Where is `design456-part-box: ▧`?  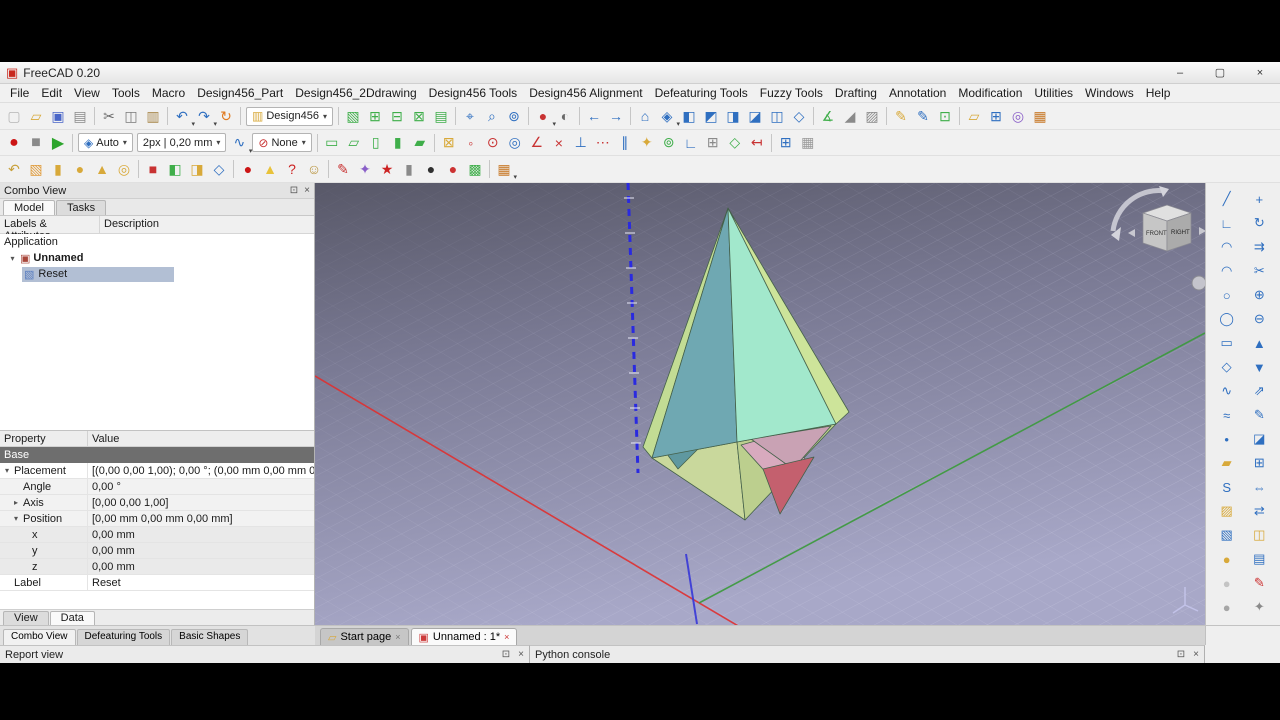 design456-part-box: ▧ is located at coordinates (353, 116).